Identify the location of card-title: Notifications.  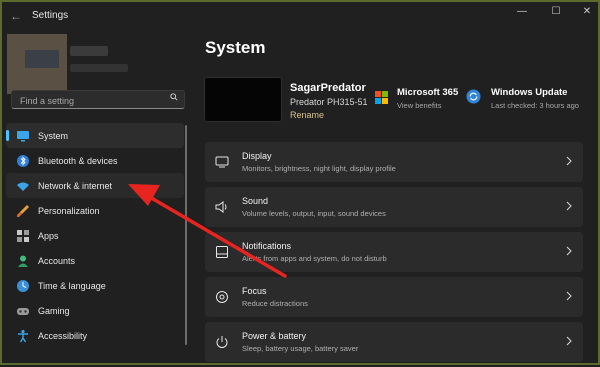
(267, 246).